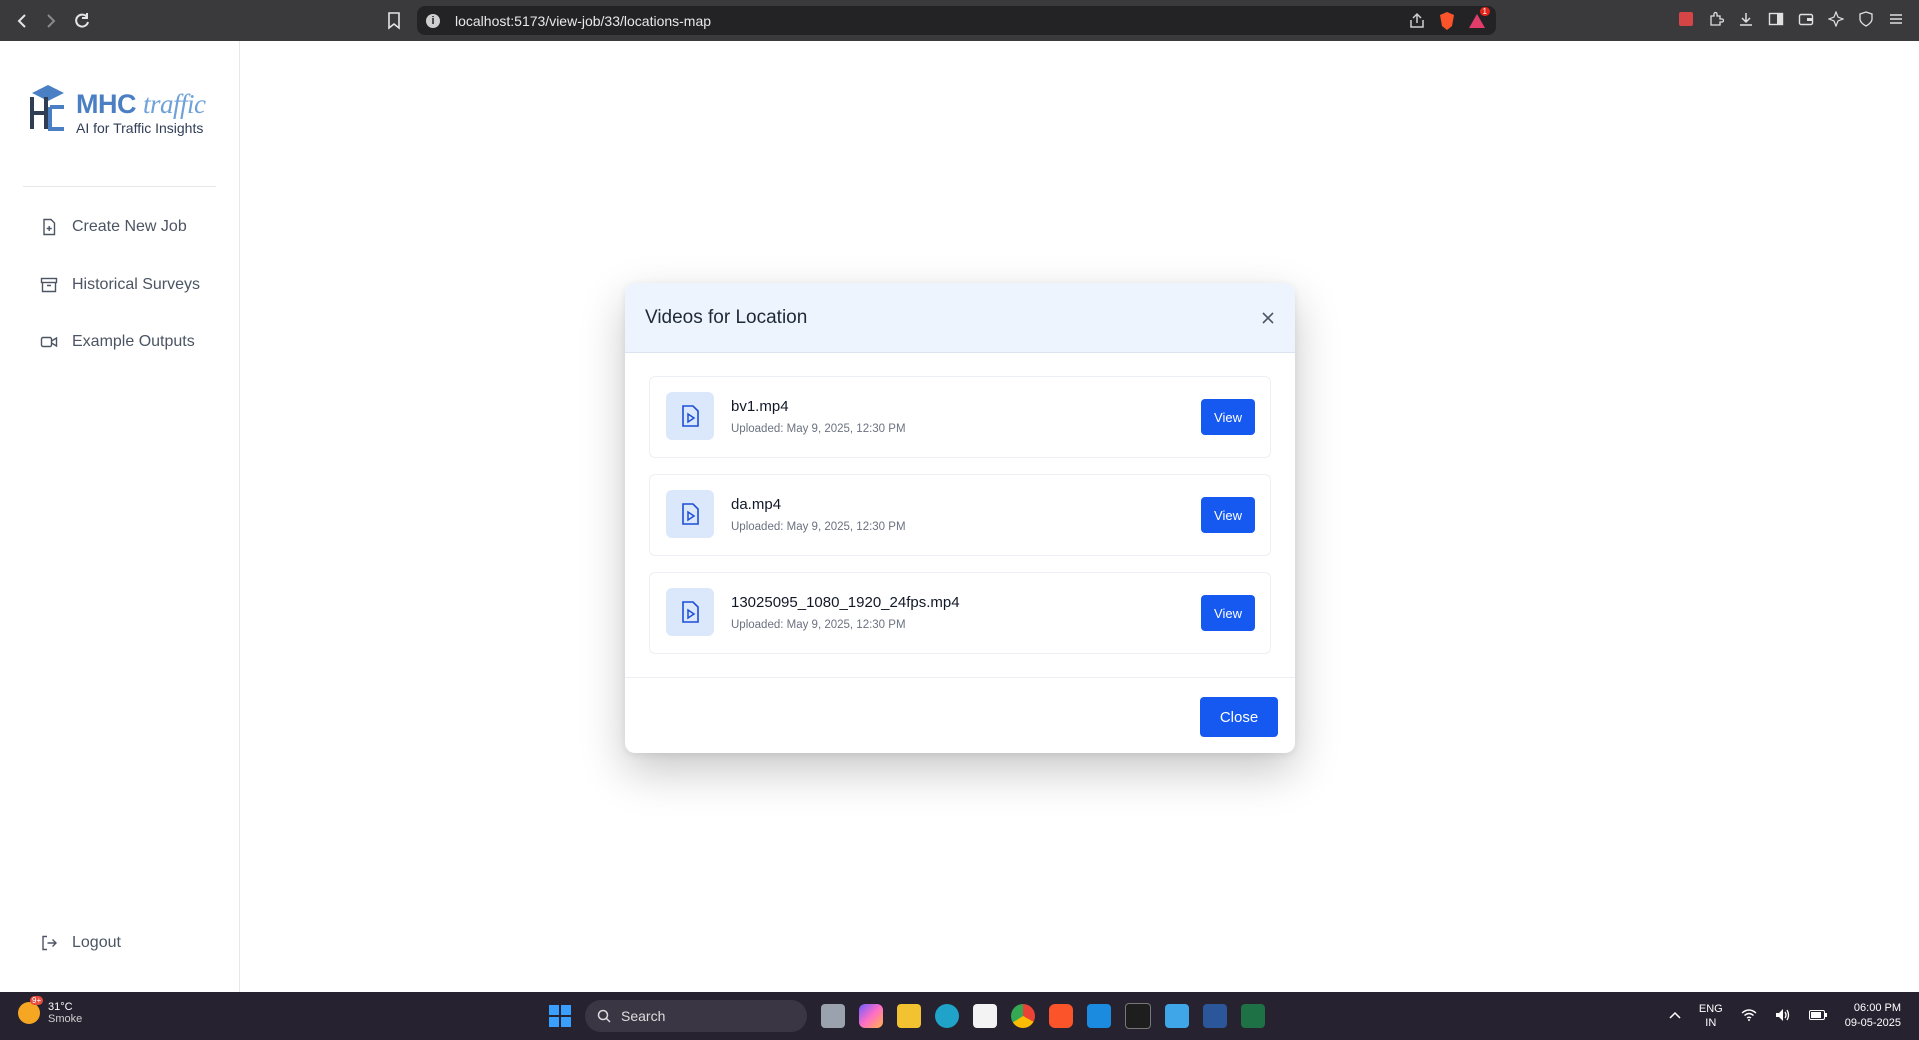 This screenshot has width=1919, height=1040. Describe the element at coordinates (1873, 1016) in the screenshot. I see `system-clock: 06:00 PM 09-05-2025` at that location.